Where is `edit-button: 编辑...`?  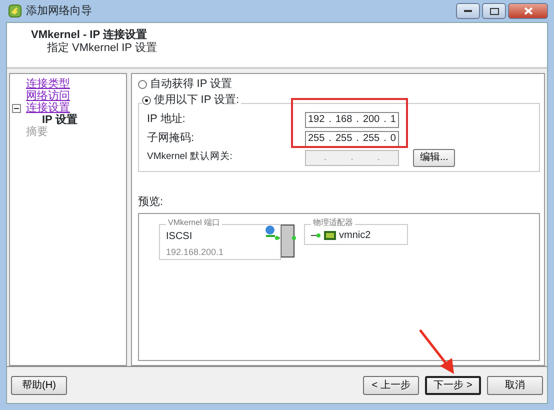
edit-button: 编辑... is located at coordinates (434, 157).